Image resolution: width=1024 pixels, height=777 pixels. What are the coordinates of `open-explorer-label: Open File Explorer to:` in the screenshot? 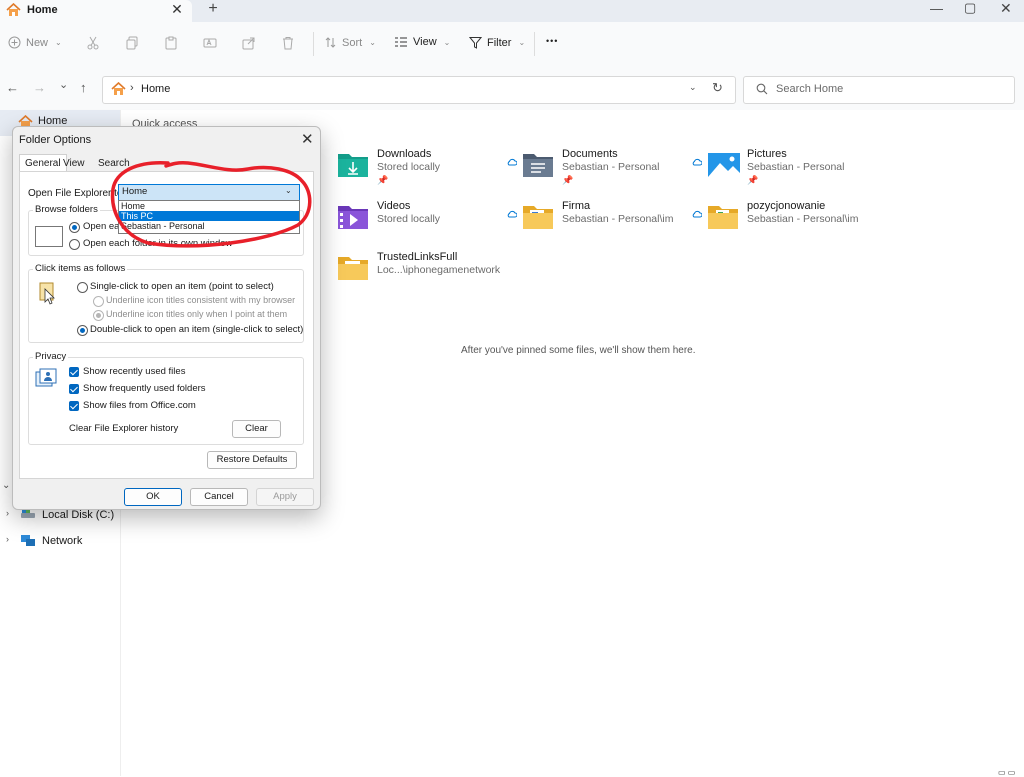 It's located at (77, 193).